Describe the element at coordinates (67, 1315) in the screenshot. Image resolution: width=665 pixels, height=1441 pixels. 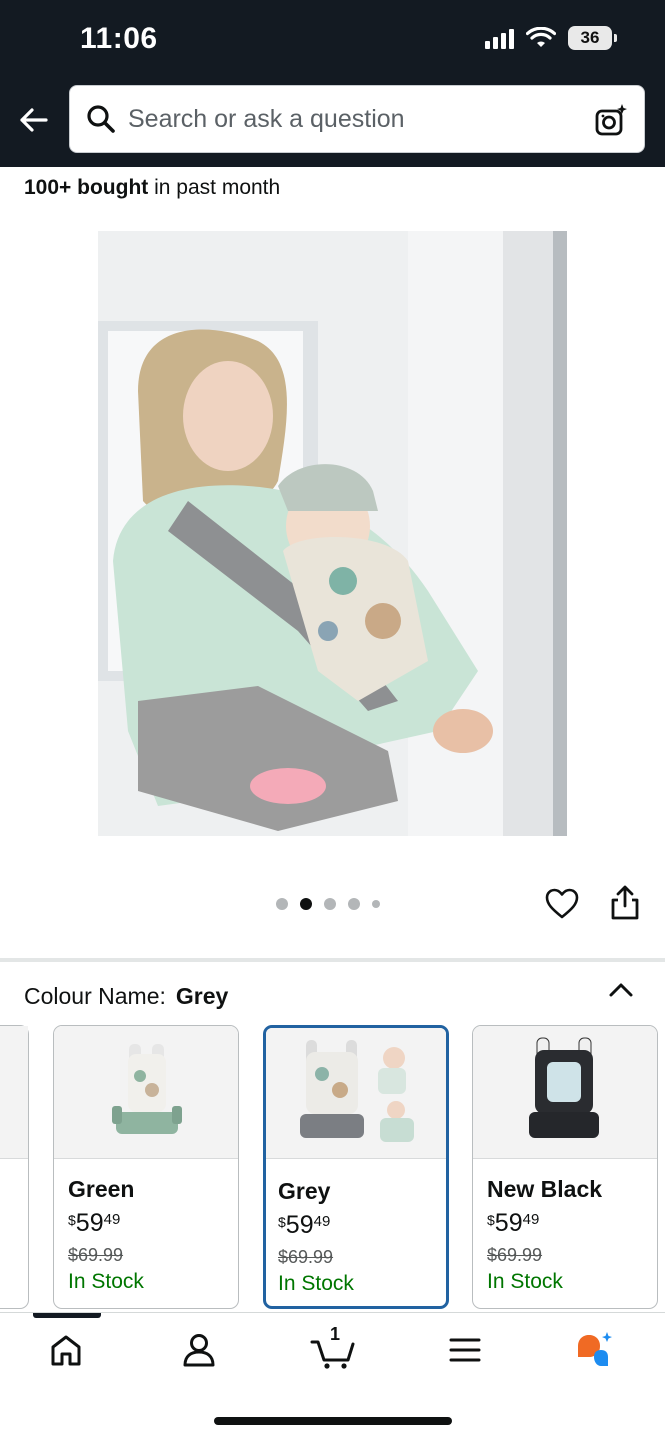
I see `nav-active-indicator` at that location.